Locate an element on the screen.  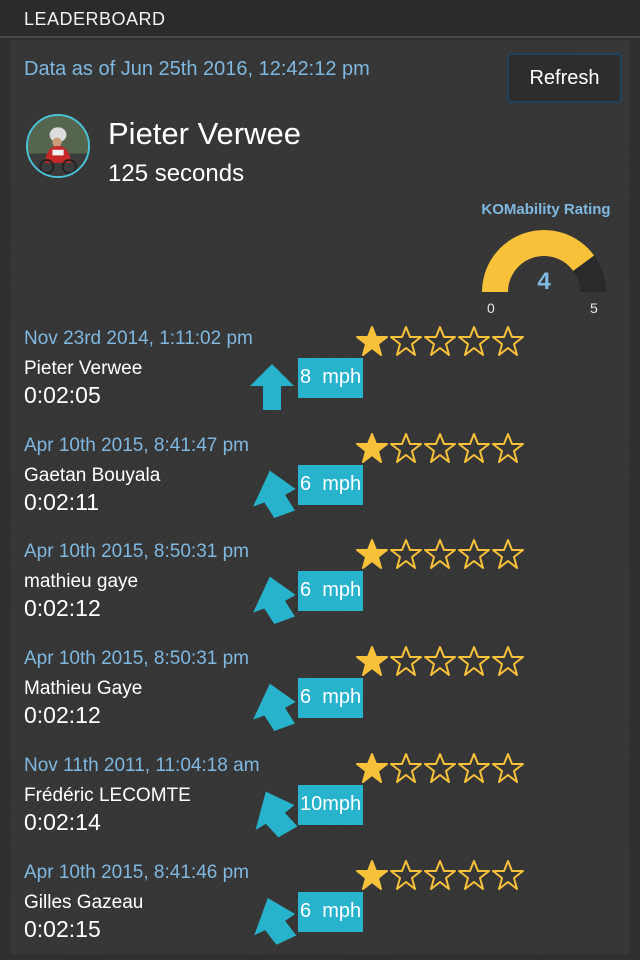
entry-date: Apr 10th 2015, 8:41:46 pm is located at coordinates (136, 872).